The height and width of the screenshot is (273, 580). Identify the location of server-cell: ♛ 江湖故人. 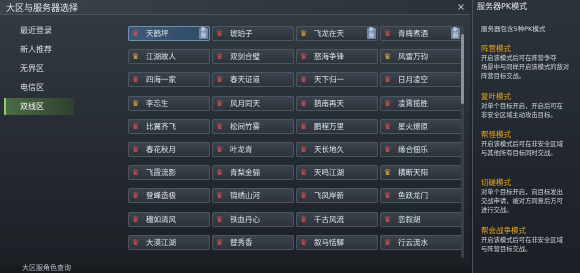
(169, 57).